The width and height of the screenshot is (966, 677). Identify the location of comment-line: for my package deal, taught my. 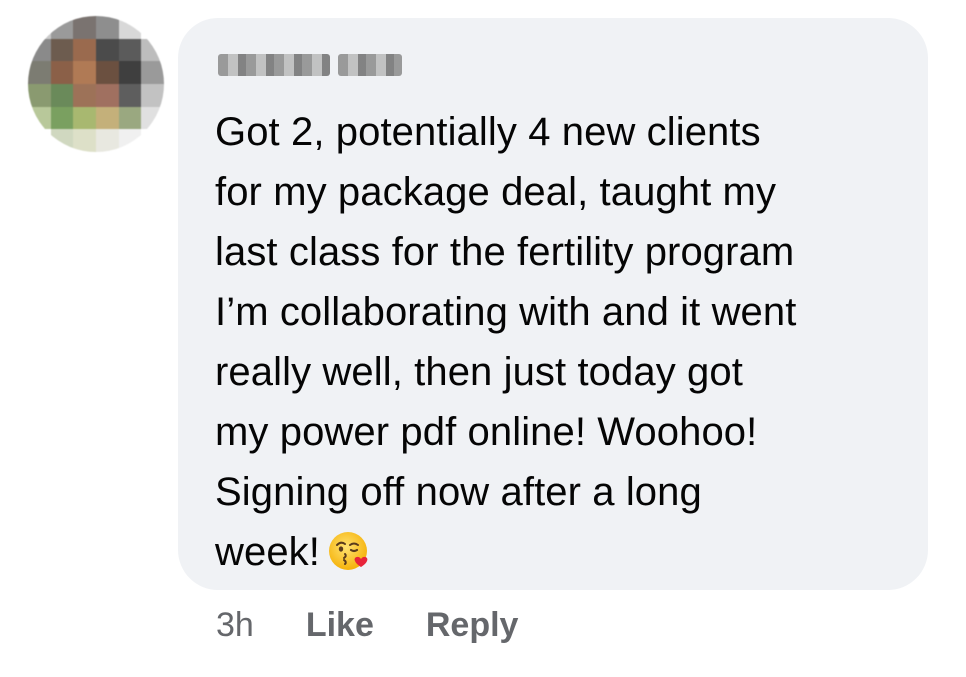
(496, 192).